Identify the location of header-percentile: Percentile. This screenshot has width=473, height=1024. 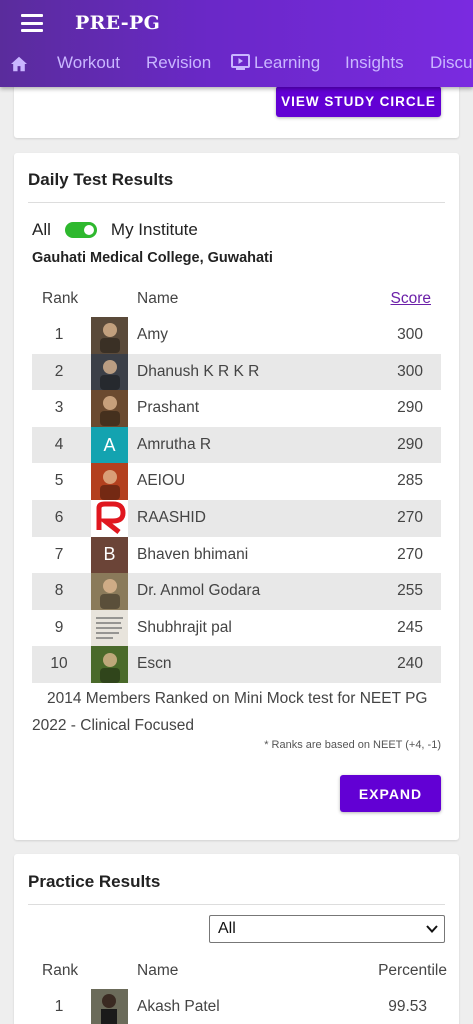
(412, 970).